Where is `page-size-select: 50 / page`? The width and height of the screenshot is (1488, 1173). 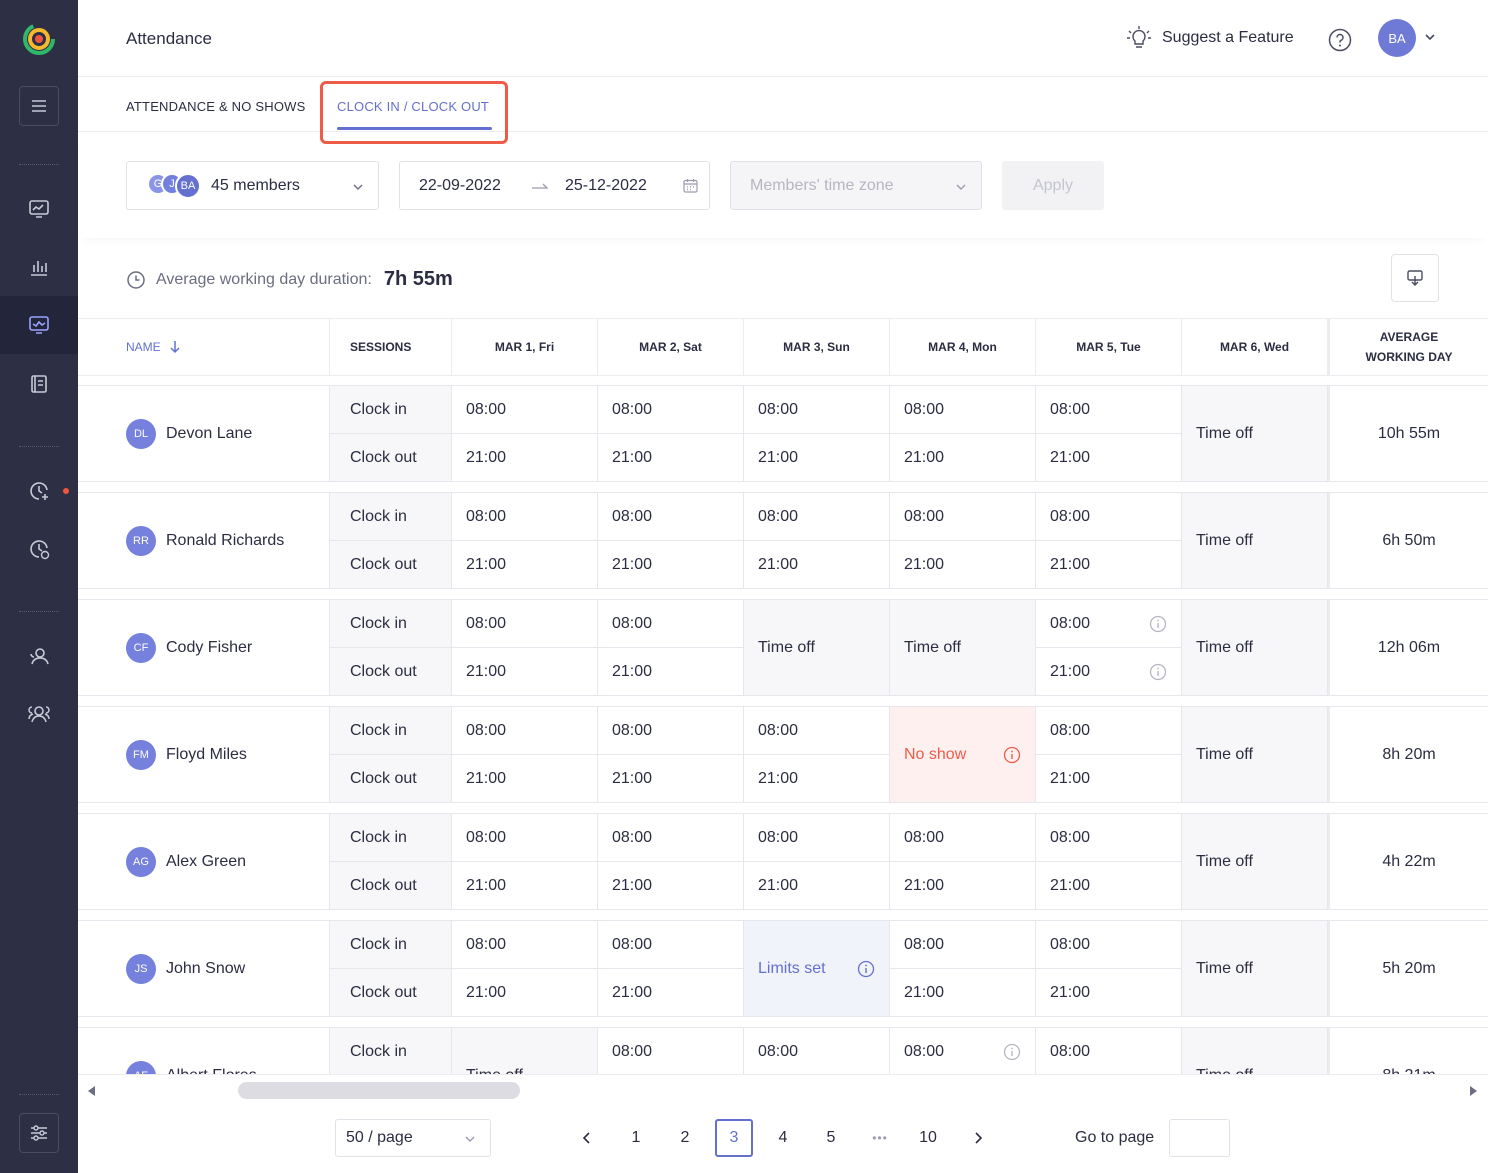 page-size-select: 50 / page is located at coordinates (413, 1138).